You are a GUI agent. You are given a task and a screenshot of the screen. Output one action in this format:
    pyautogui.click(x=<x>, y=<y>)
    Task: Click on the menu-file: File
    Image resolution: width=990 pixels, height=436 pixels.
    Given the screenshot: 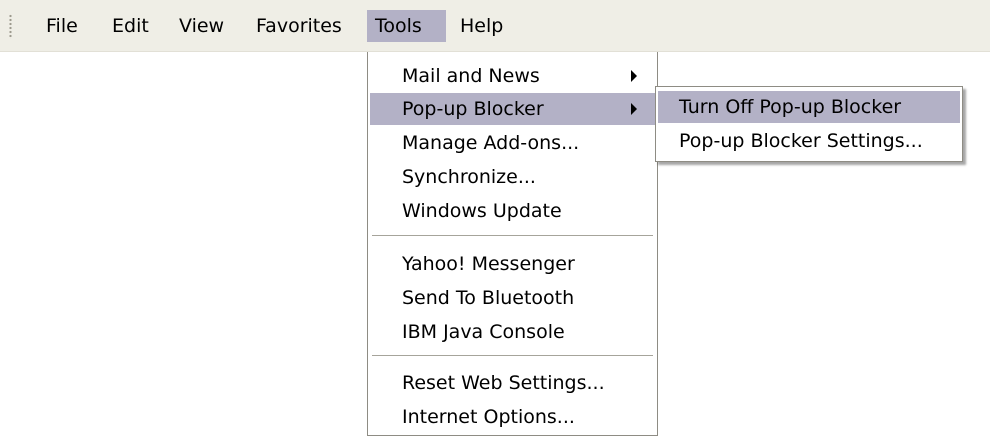 What is the action you would take?
    pyautogui.click(x=62, y=26)
    